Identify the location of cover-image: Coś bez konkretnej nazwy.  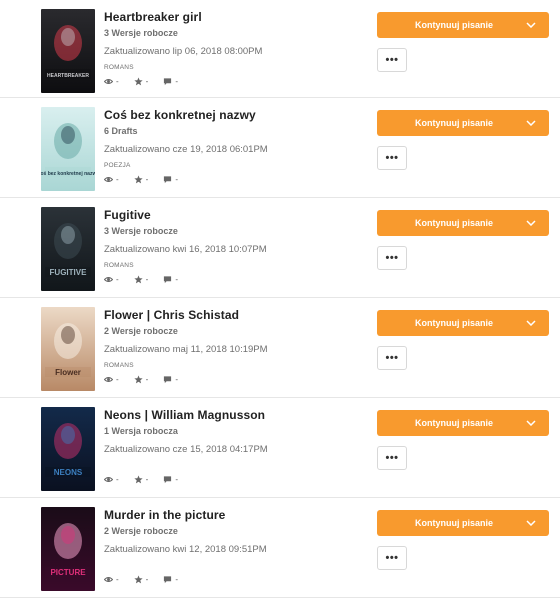
(68, 149).